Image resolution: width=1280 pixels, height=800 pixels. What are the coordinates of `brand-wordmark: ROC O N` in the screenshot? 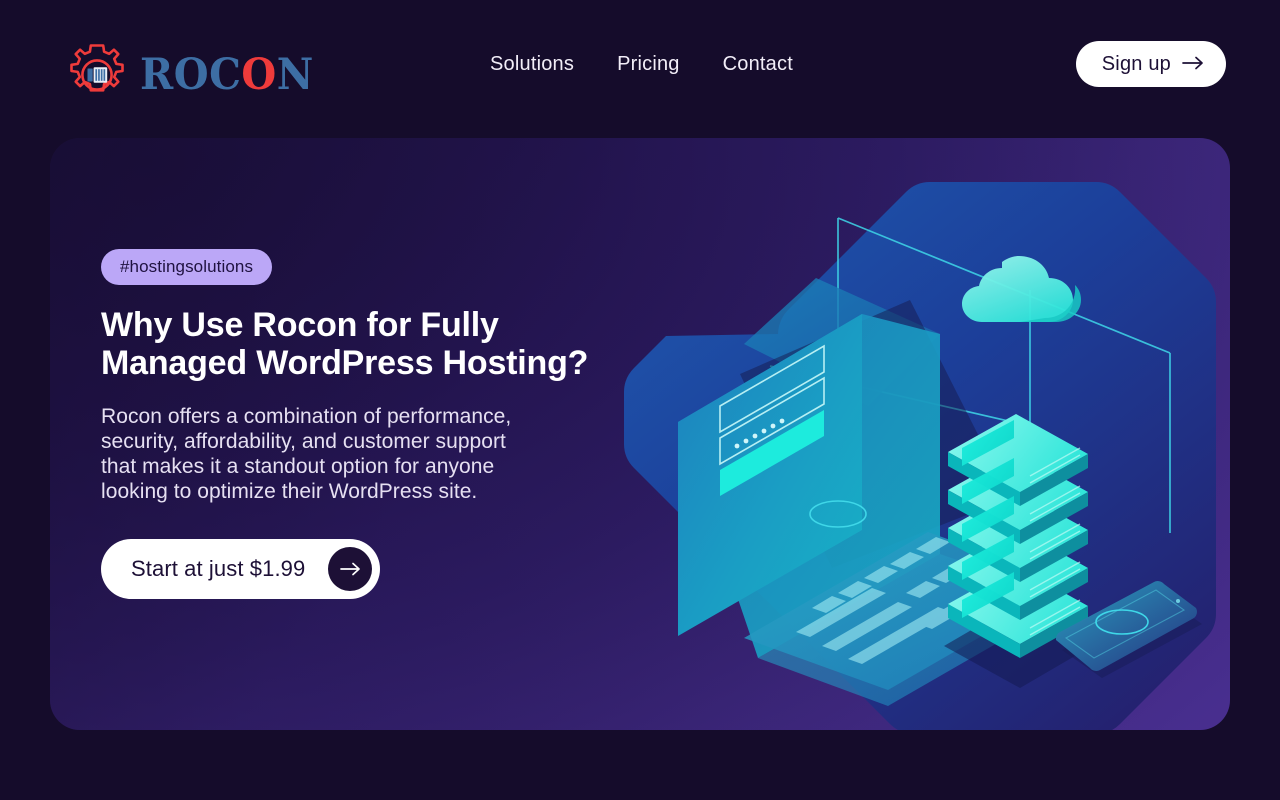 It's located at (227, 74).